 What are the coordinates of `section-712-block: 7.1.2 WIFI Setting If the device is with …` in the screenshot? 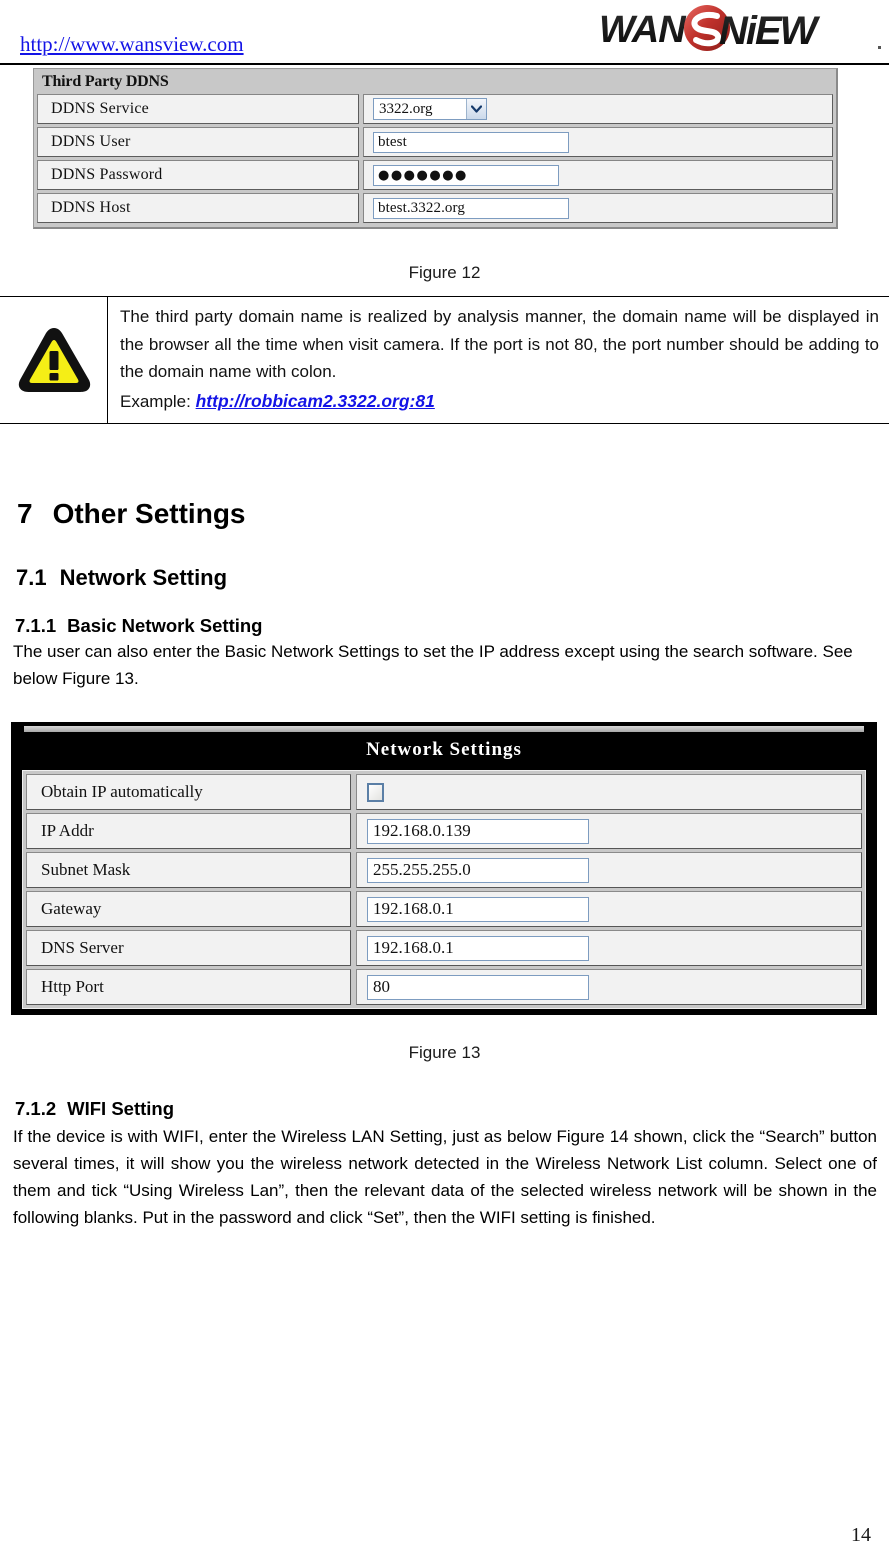 It's located at (444, 1164).